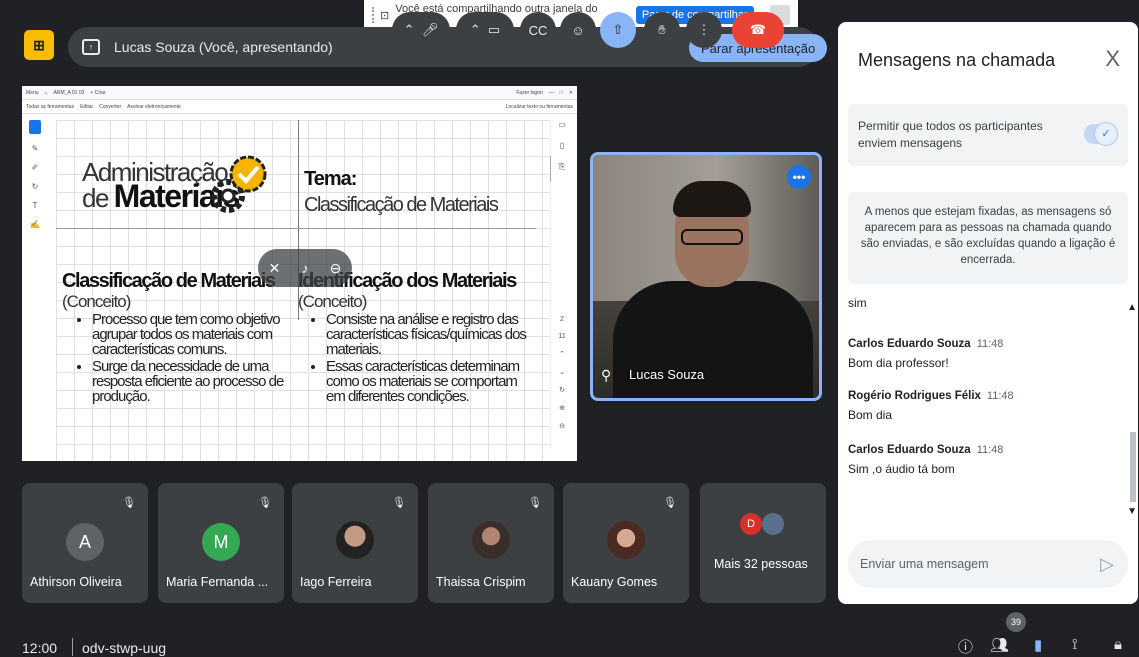 The width and height of the screenshot is (1139, 657). I want to click on scroll-up-icon: ▲, so click(1132, 307).